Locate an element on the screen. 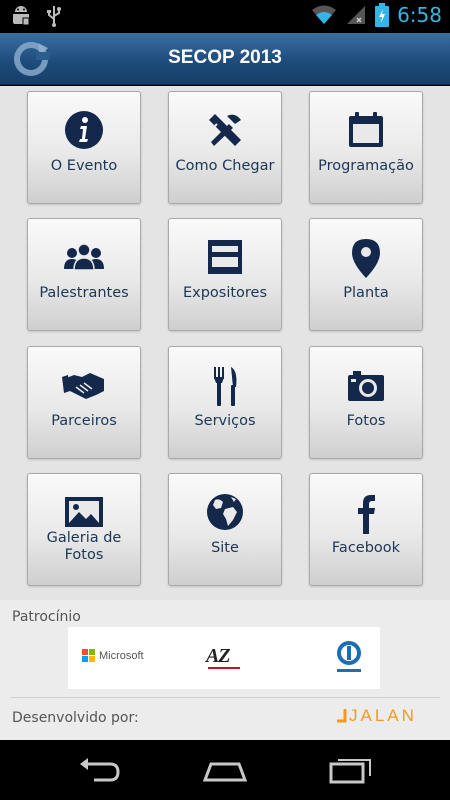  menu-item-label: O Evento is located at coordinates (84, 166).